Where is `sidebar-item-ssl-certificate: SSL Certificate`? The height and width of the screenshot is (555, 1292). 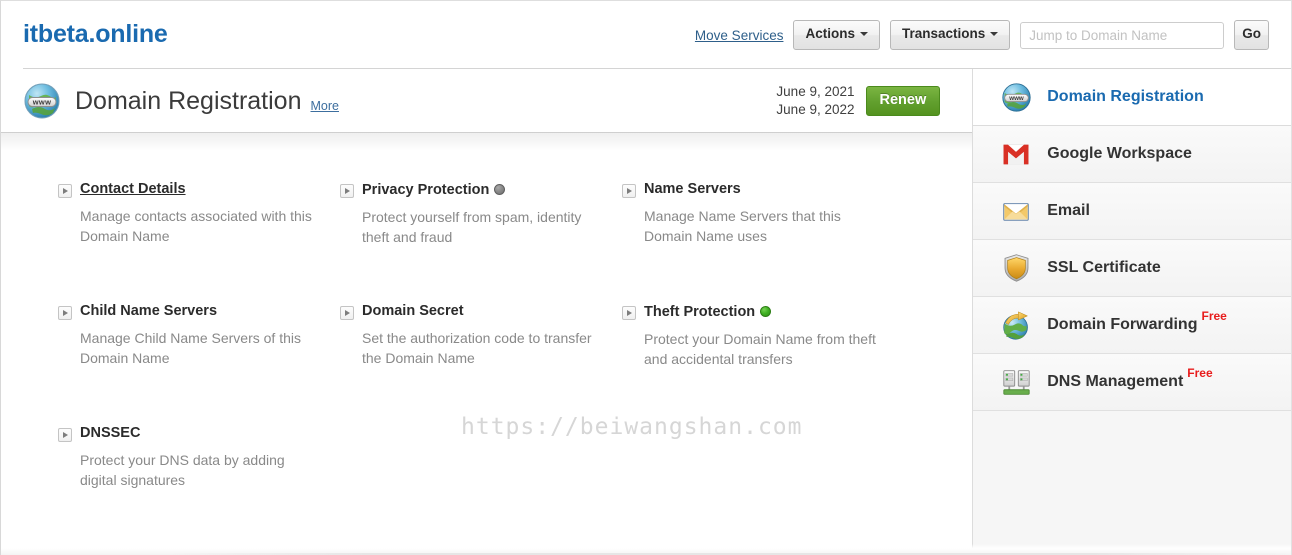 sidebar-item-ssl-certificate: SSL Certificate is located at coordinates (1132, 268).